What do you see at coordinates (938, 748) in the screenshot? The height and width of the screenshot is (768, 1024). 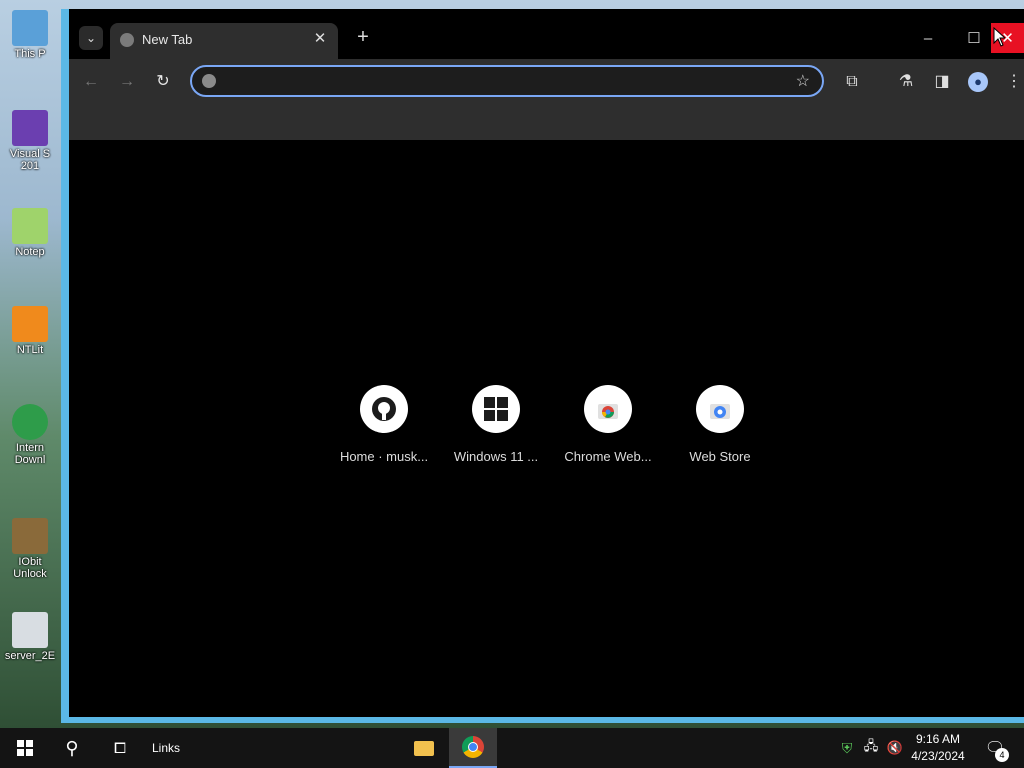 I see `system-clock: 9:16 AM 4/23/2024` at bounding box center [938, 748].